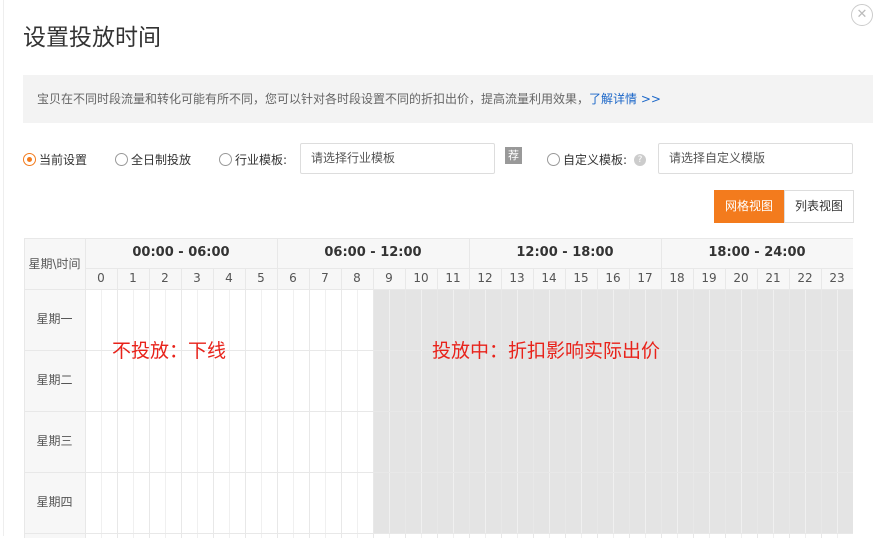  Describe the element at coordinates (597, 159) in the screenshot. I see `radio-custom: 自定义模板:?` at that location.